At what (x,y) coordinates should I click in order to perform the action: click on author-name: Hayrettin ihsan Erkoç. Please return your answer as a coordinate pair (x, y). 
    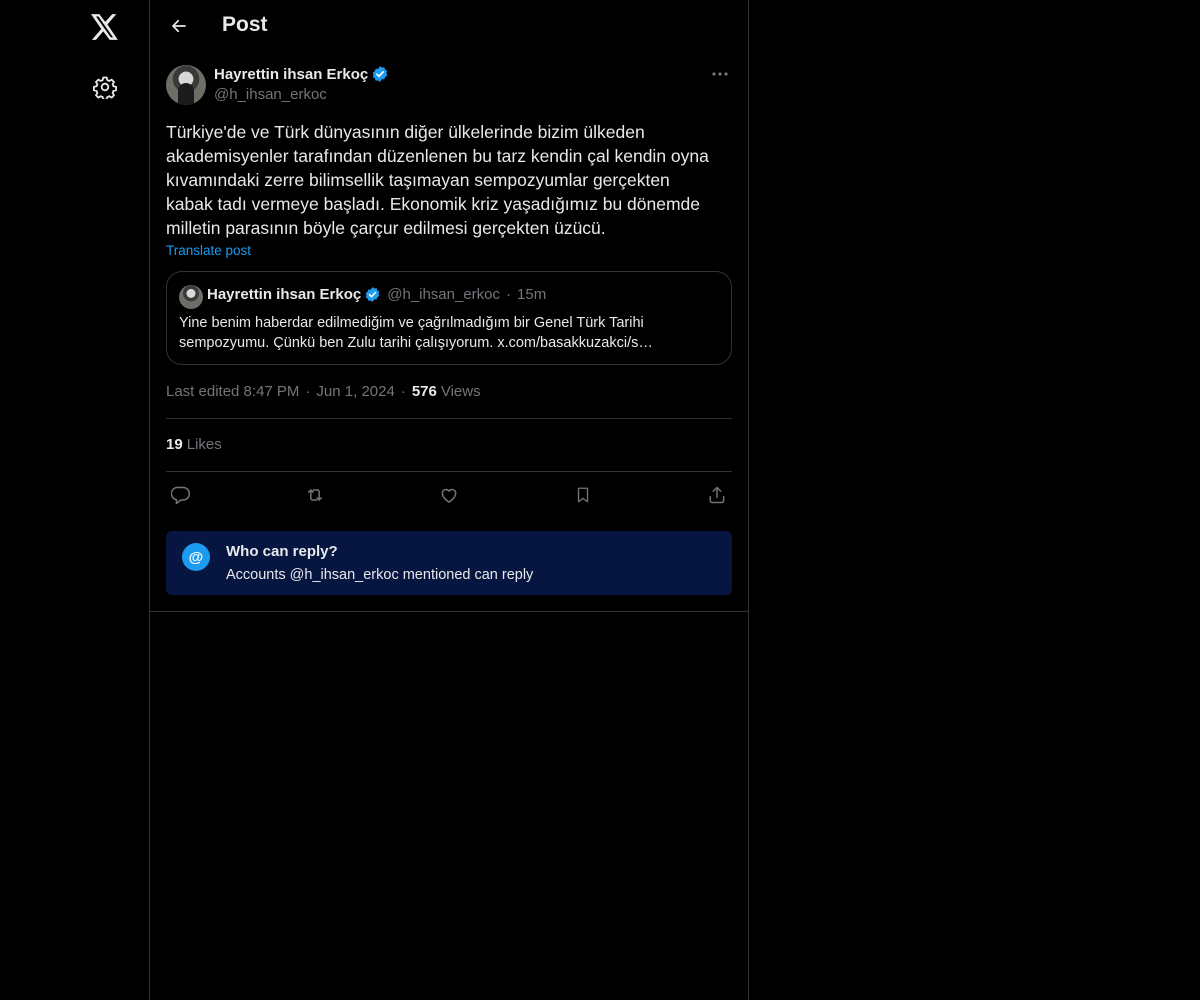
    Looking at the image, I should click on (291, 74).